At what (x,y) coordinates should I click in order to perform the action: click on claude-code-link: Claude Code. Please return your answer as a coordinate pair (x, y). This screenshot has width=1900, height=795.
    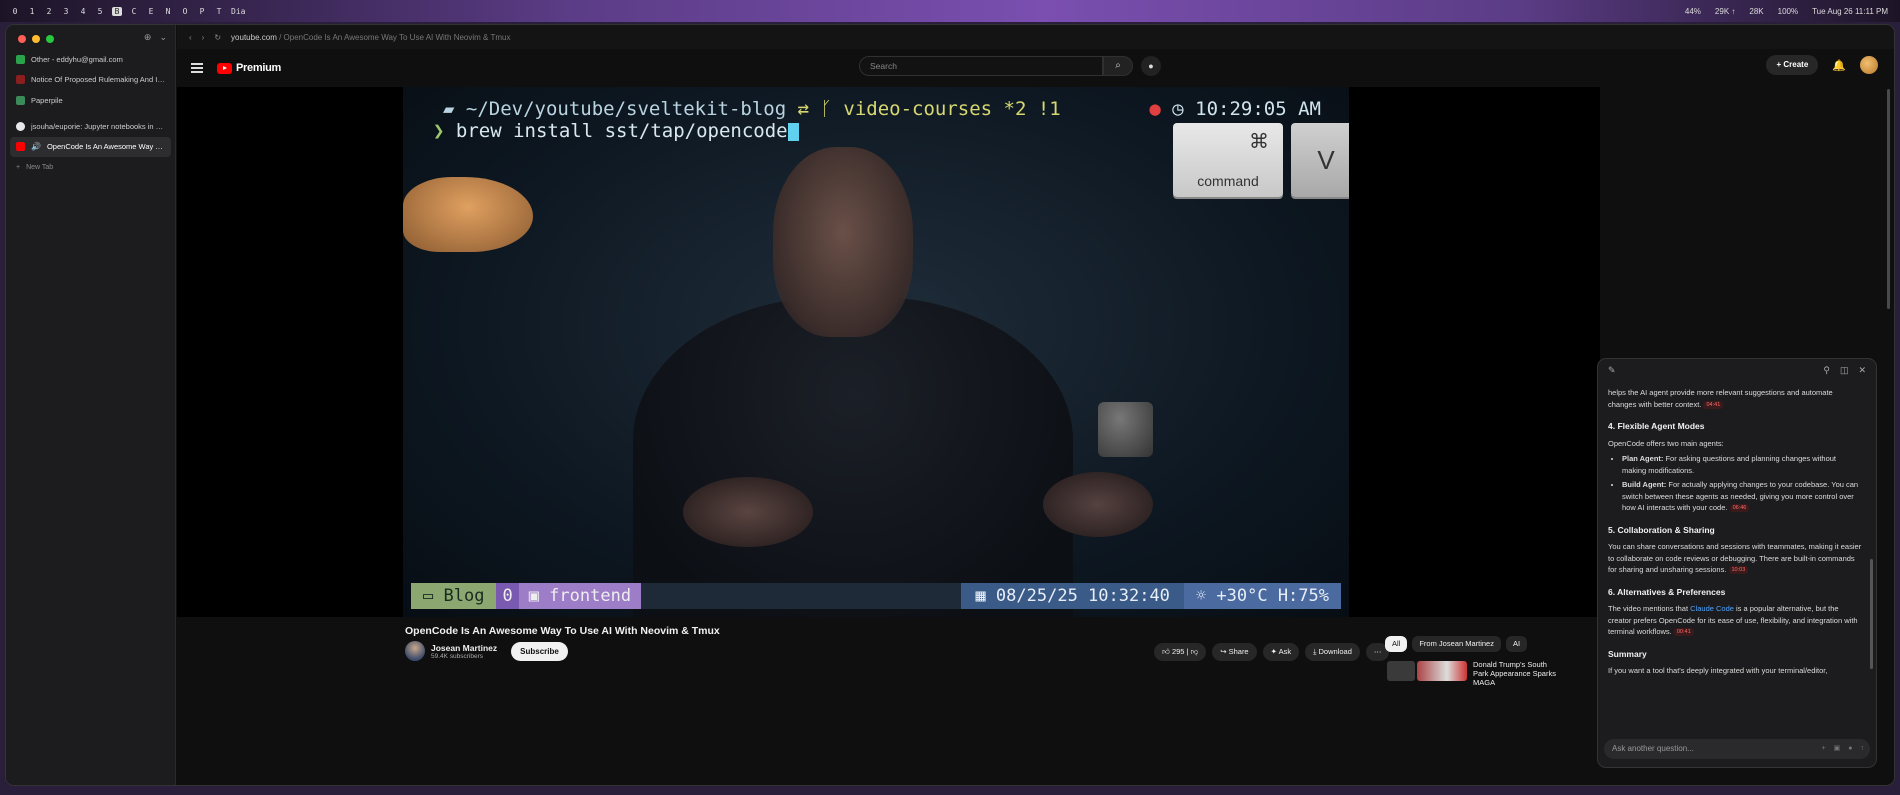
    Looking at the image, I should click on (1712, 608).